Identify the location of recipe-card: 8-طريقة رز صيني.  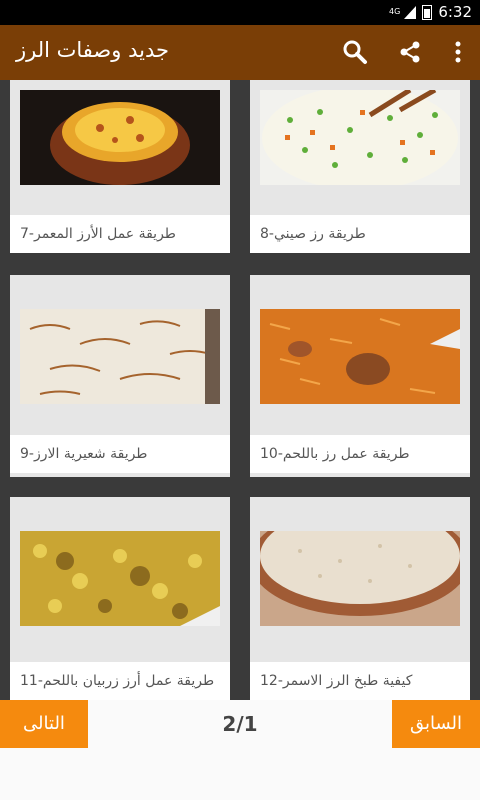
(360, 166).